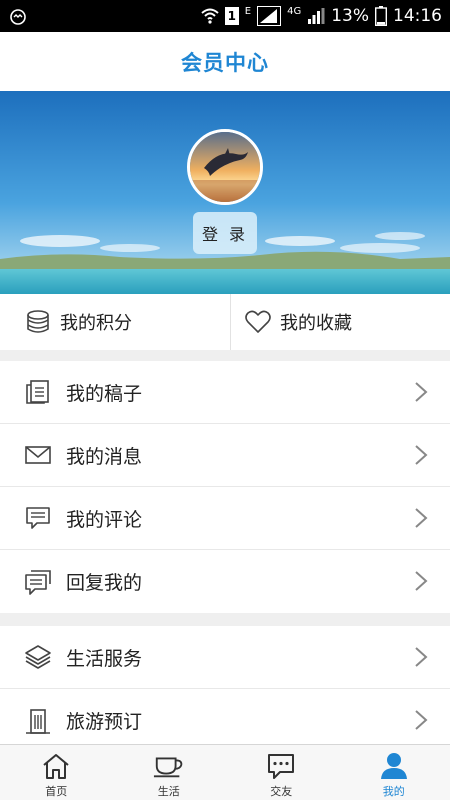  I want to click on tab-life: 生活, so click(169, 772).